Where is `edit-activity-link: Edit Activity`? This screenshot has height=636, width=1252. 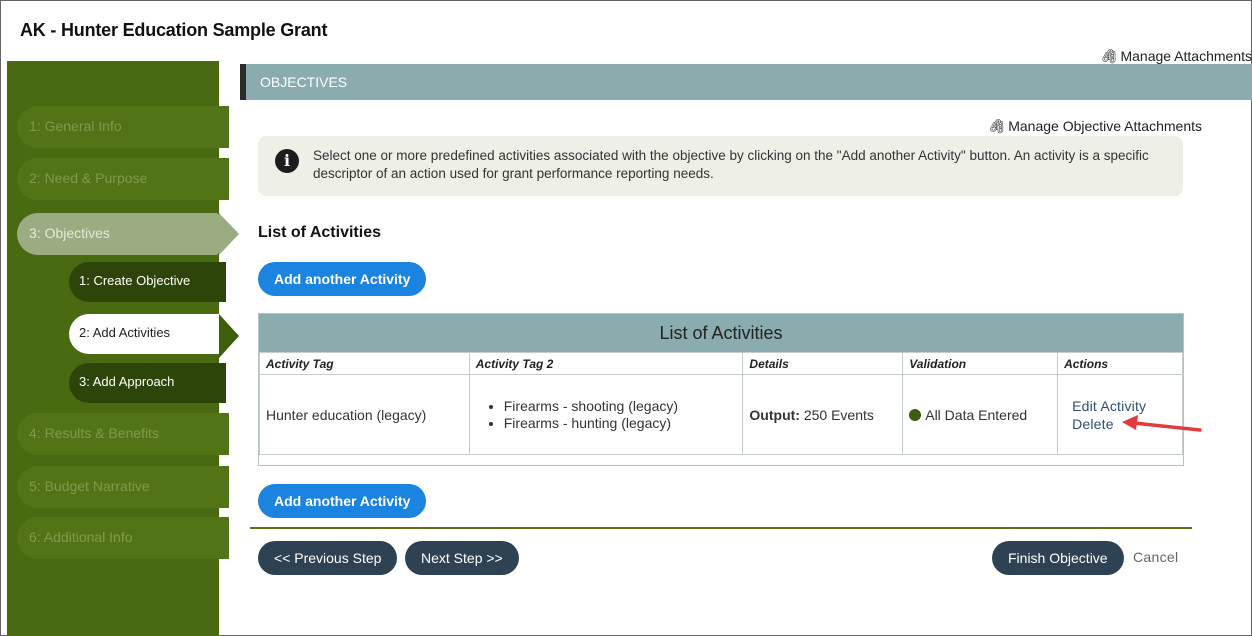
edit-activity-link: Edit Activity is located at coordinates (1122, 406).